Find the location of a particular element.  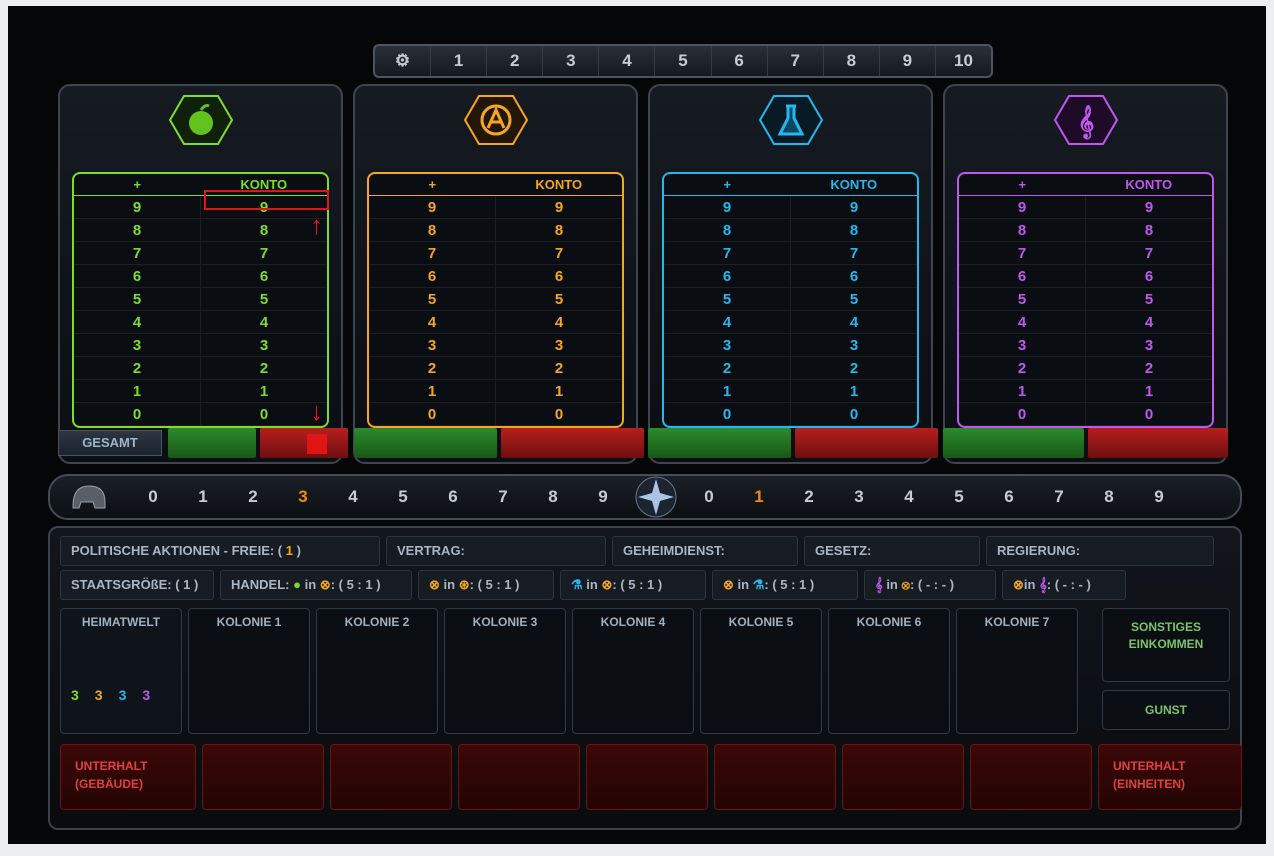

kolonie-slot: KOLONIE 1 is located at coordinates (249, 671).